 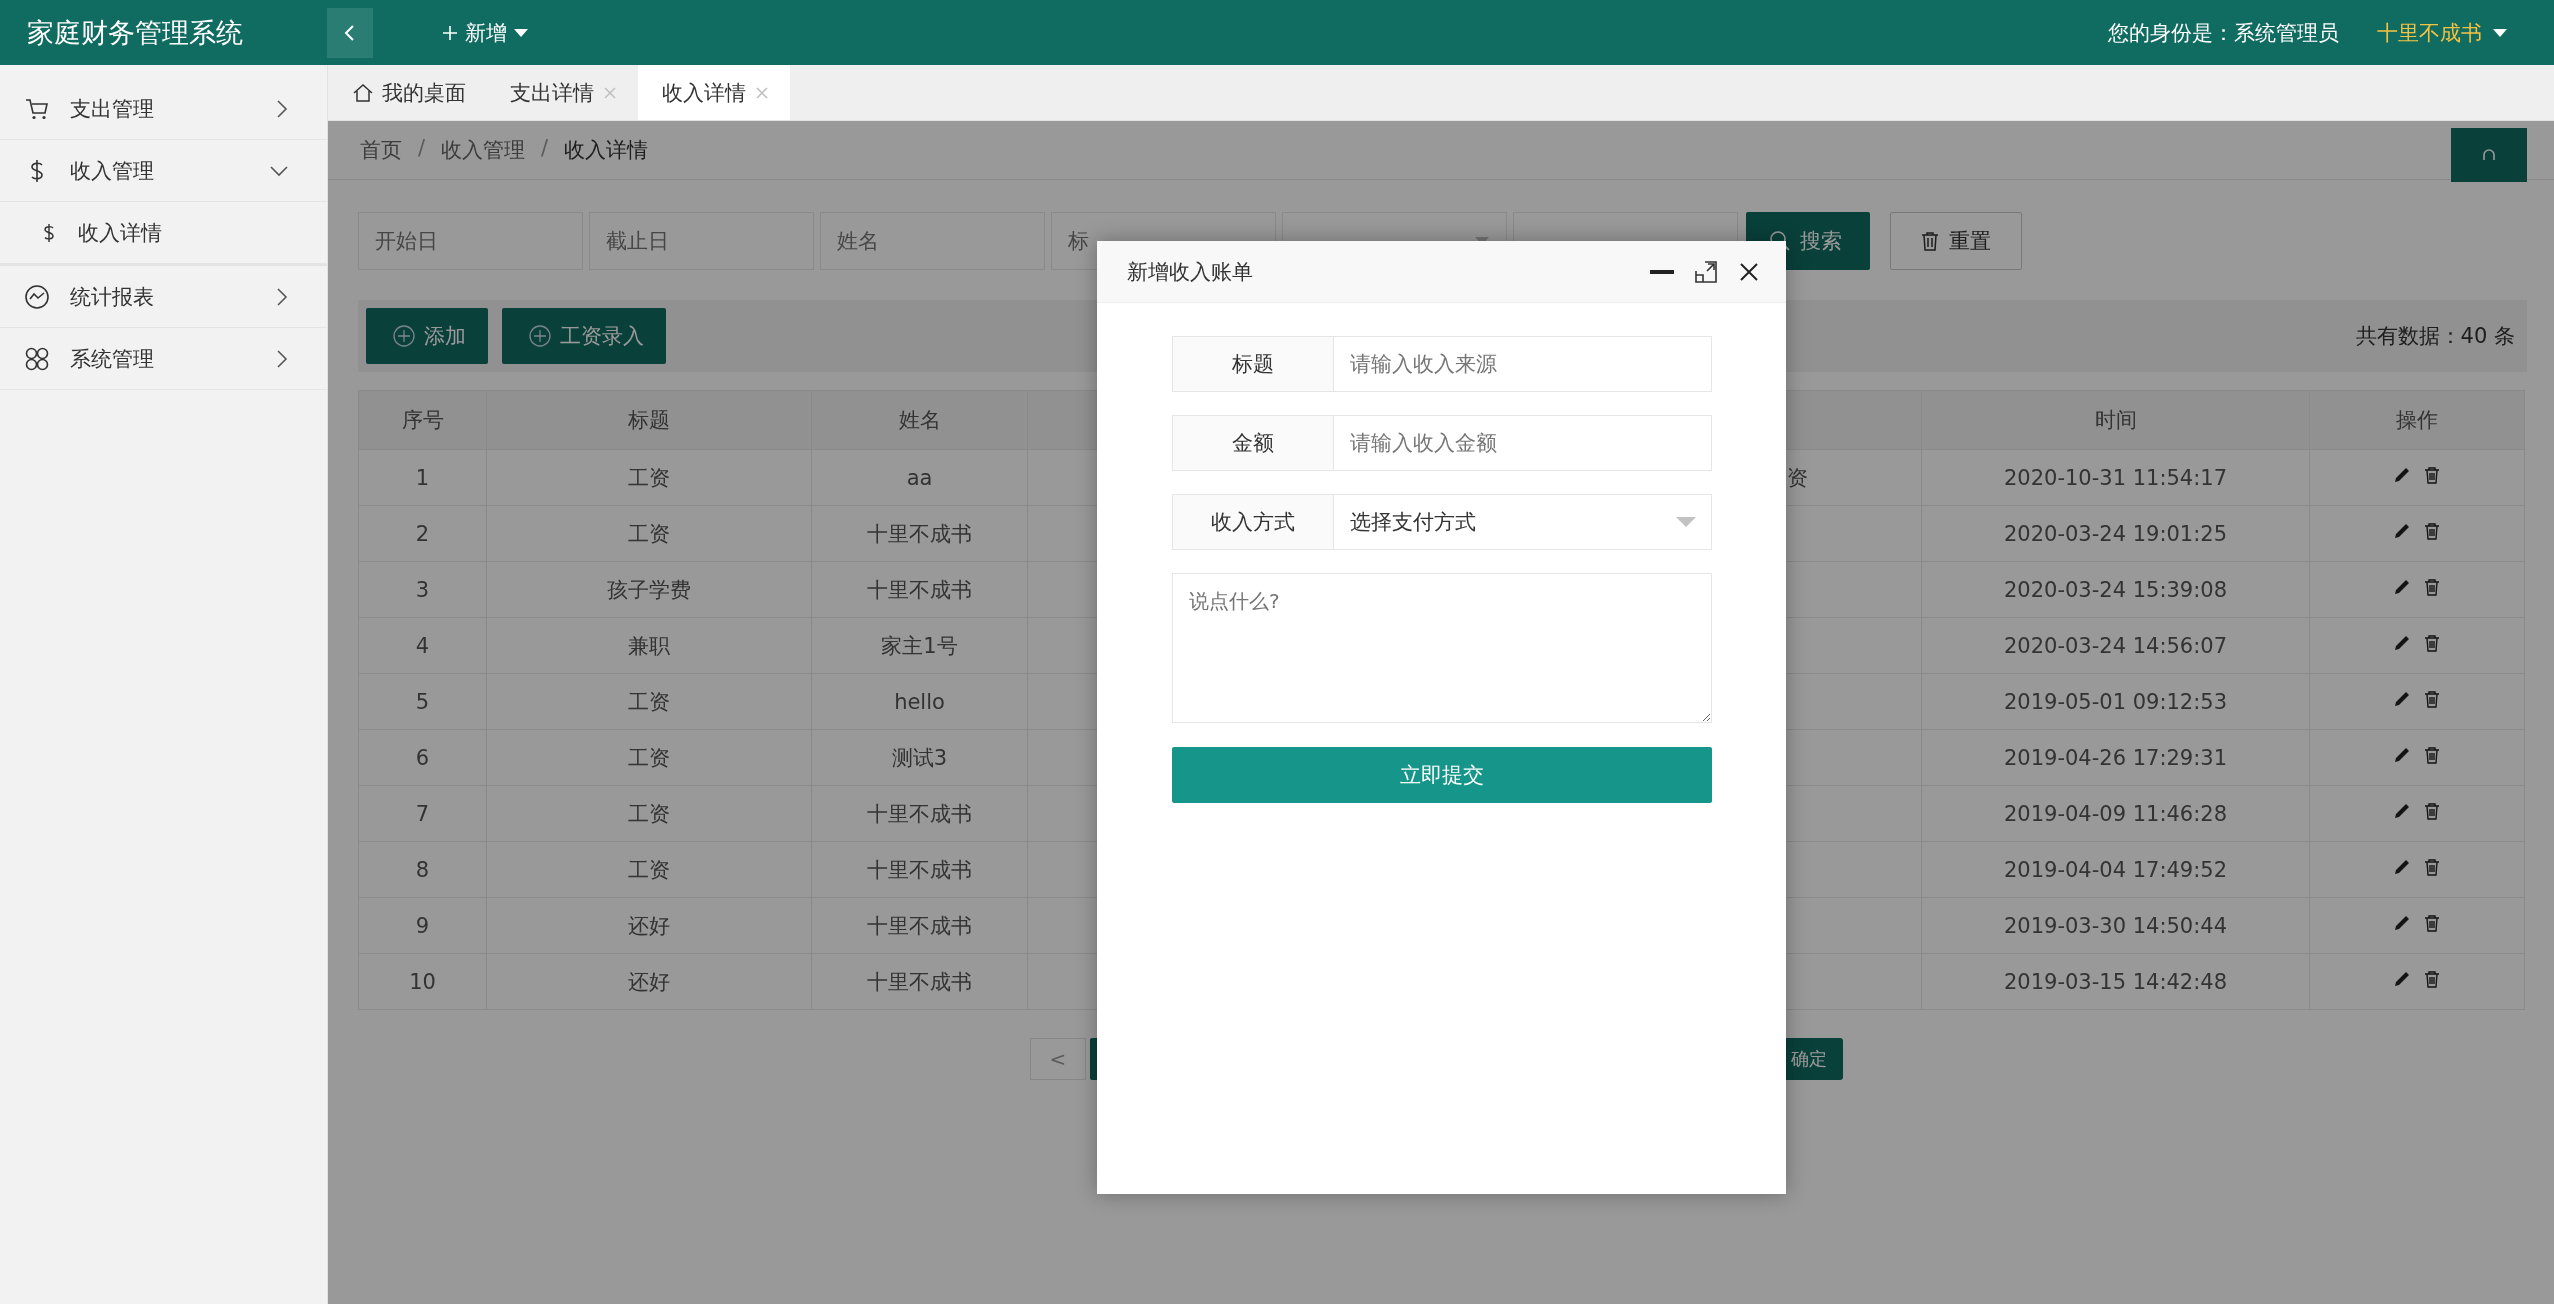 I want to click on table-cell: 4, so click(x=422, y=645).